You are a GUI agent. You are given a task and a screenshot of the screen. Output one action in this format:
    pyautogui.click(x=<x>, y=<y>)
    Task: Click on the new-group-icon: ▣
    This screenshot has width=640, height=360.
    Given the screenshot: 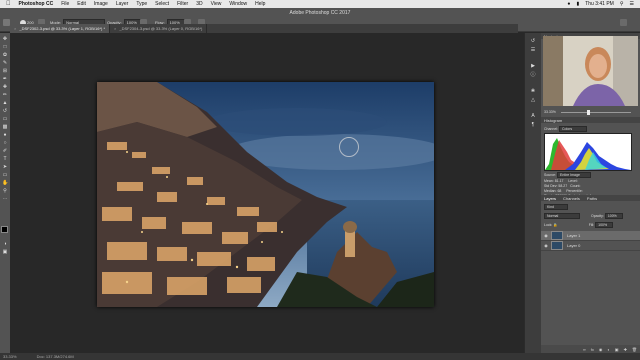 What is the action you would take?
    pyautogui.click(x=617, y=349)
    